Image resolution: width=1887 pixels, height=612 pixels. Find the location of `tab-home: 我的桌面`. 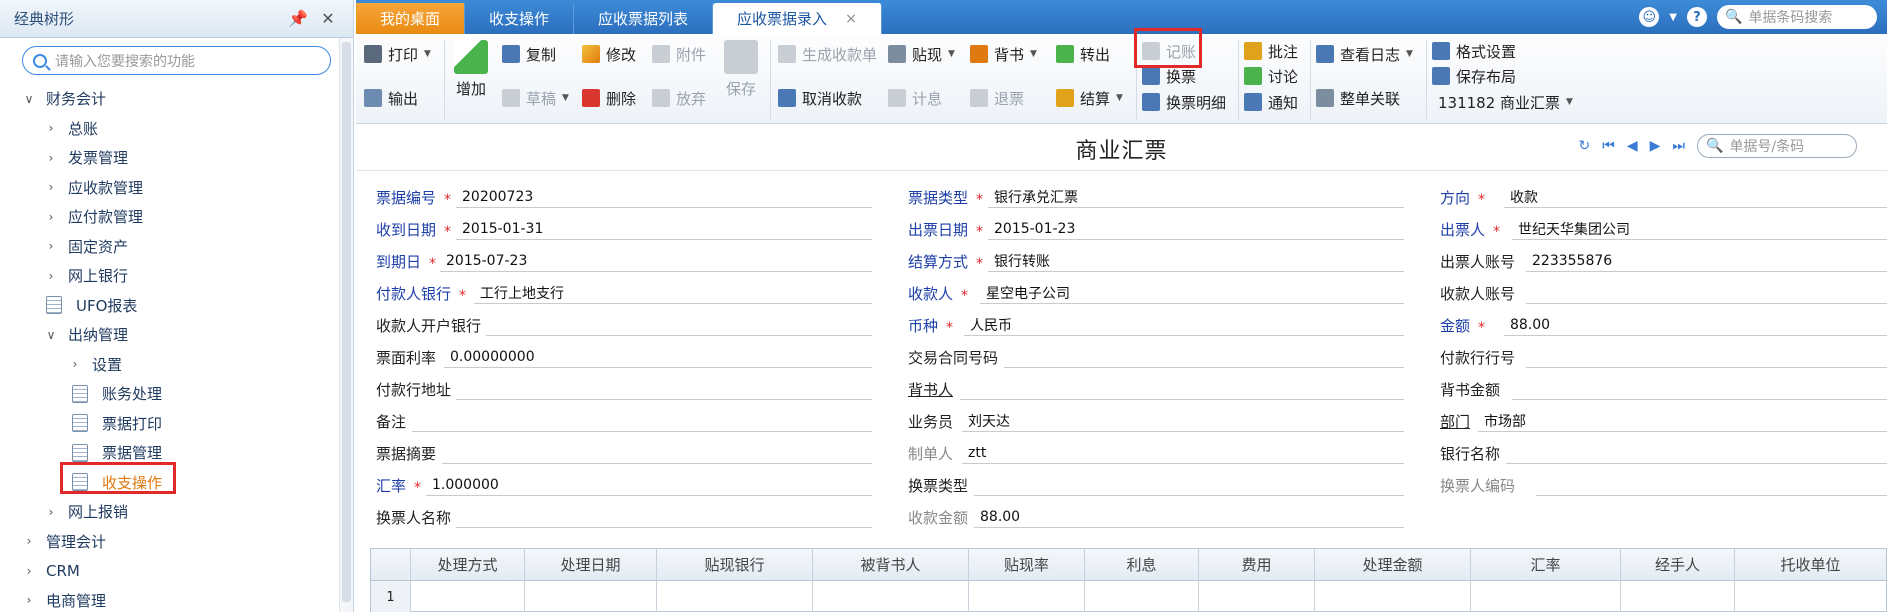

tab-home: 我的桌面 is located at coordinates (411, 18).